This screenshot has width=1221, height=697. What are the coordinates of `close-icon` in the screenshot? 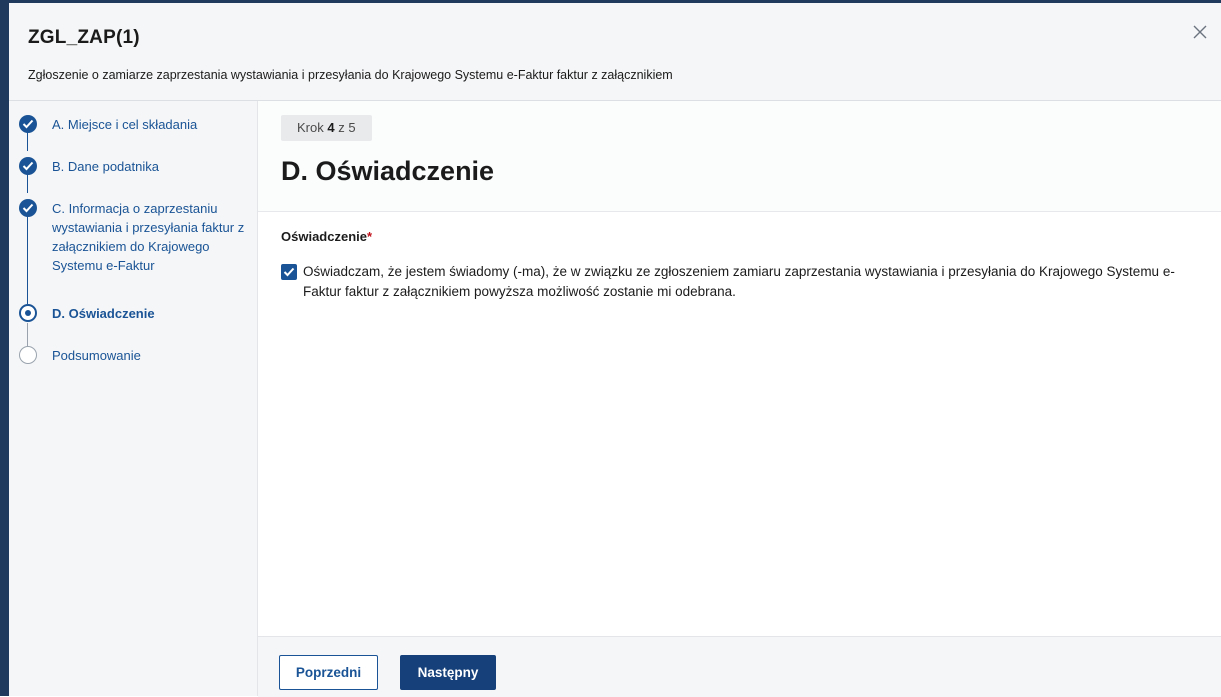 It's located at (1200, 32).